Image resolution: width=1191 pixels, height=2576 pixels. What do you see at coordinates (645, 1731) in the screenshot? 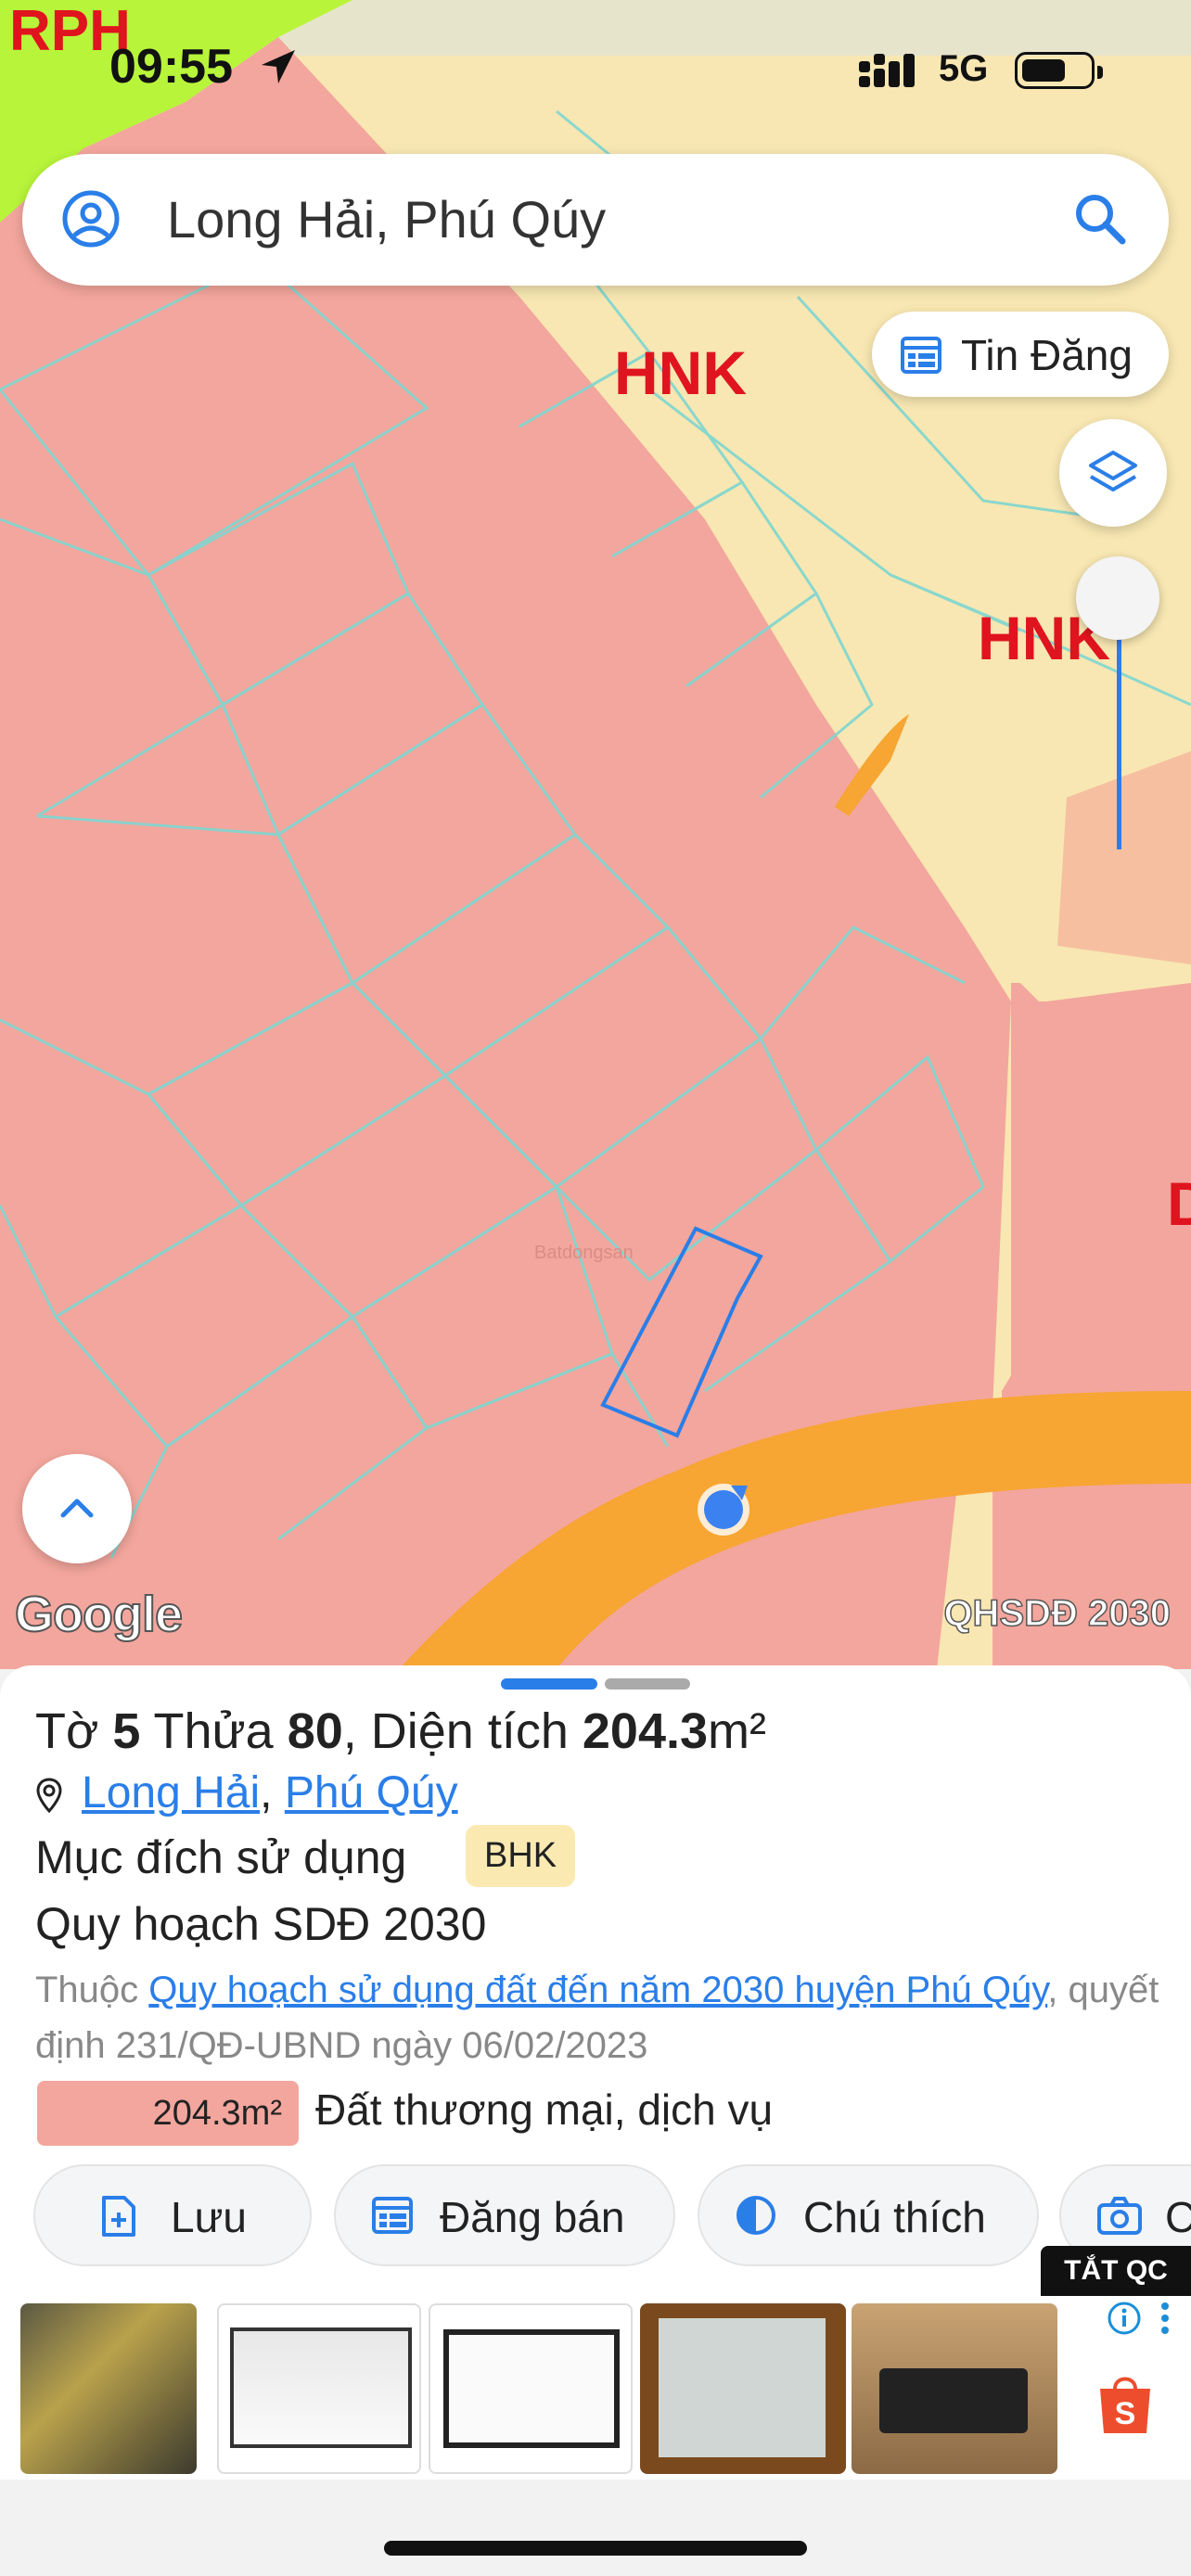
I see `area-value: 204.3` at bounding box center [645, 1731].